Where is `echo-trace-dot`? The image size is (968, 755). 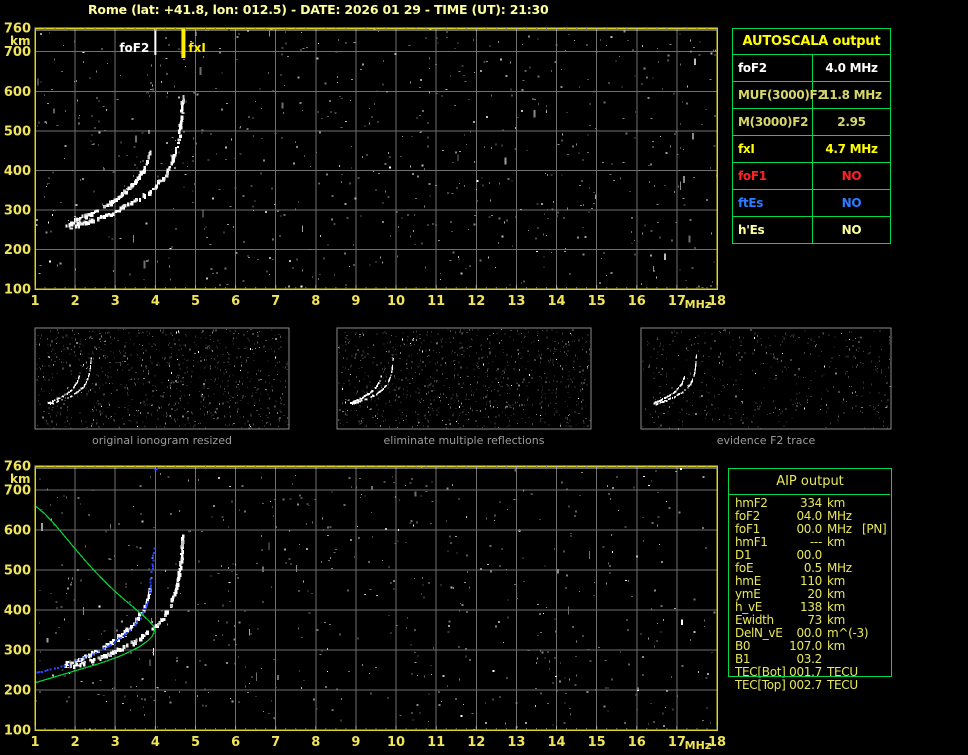 echo-trace-dot is located at coordinates (182, 552).